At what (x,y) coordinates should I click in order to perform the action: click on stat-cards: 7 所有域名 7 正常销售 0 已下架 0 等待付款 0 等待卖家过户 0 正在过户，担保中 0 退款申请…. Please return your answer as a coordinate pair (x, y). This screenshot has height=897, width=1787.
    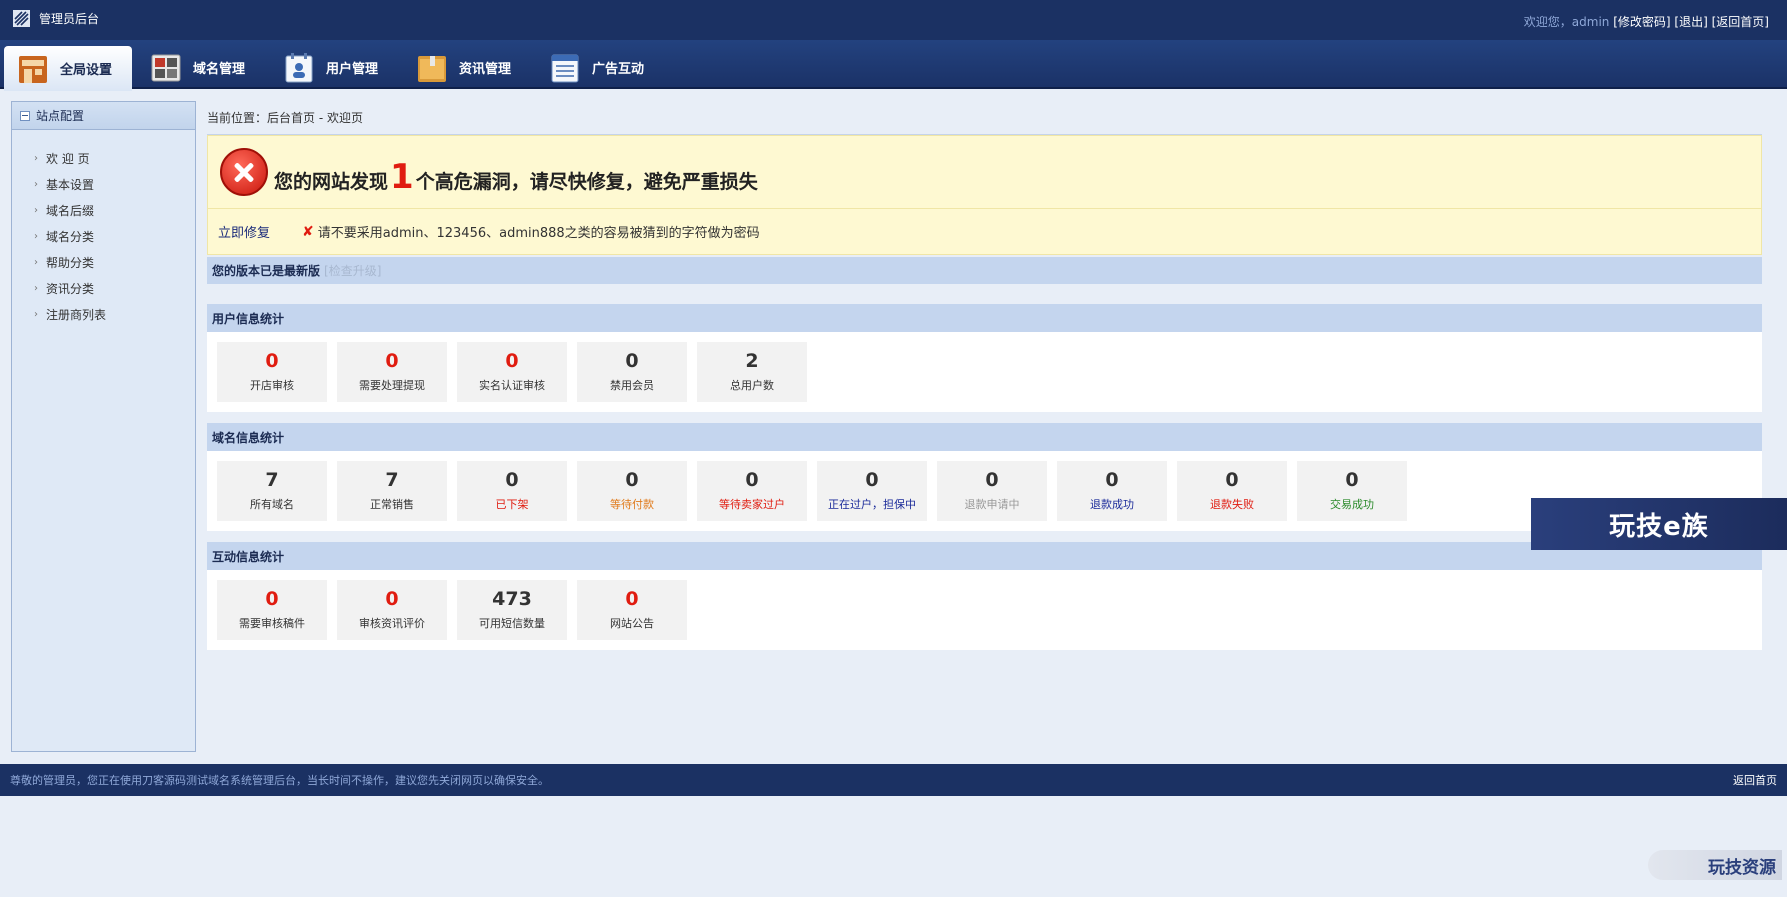
    Looking at the image, I should click on (984, 491).